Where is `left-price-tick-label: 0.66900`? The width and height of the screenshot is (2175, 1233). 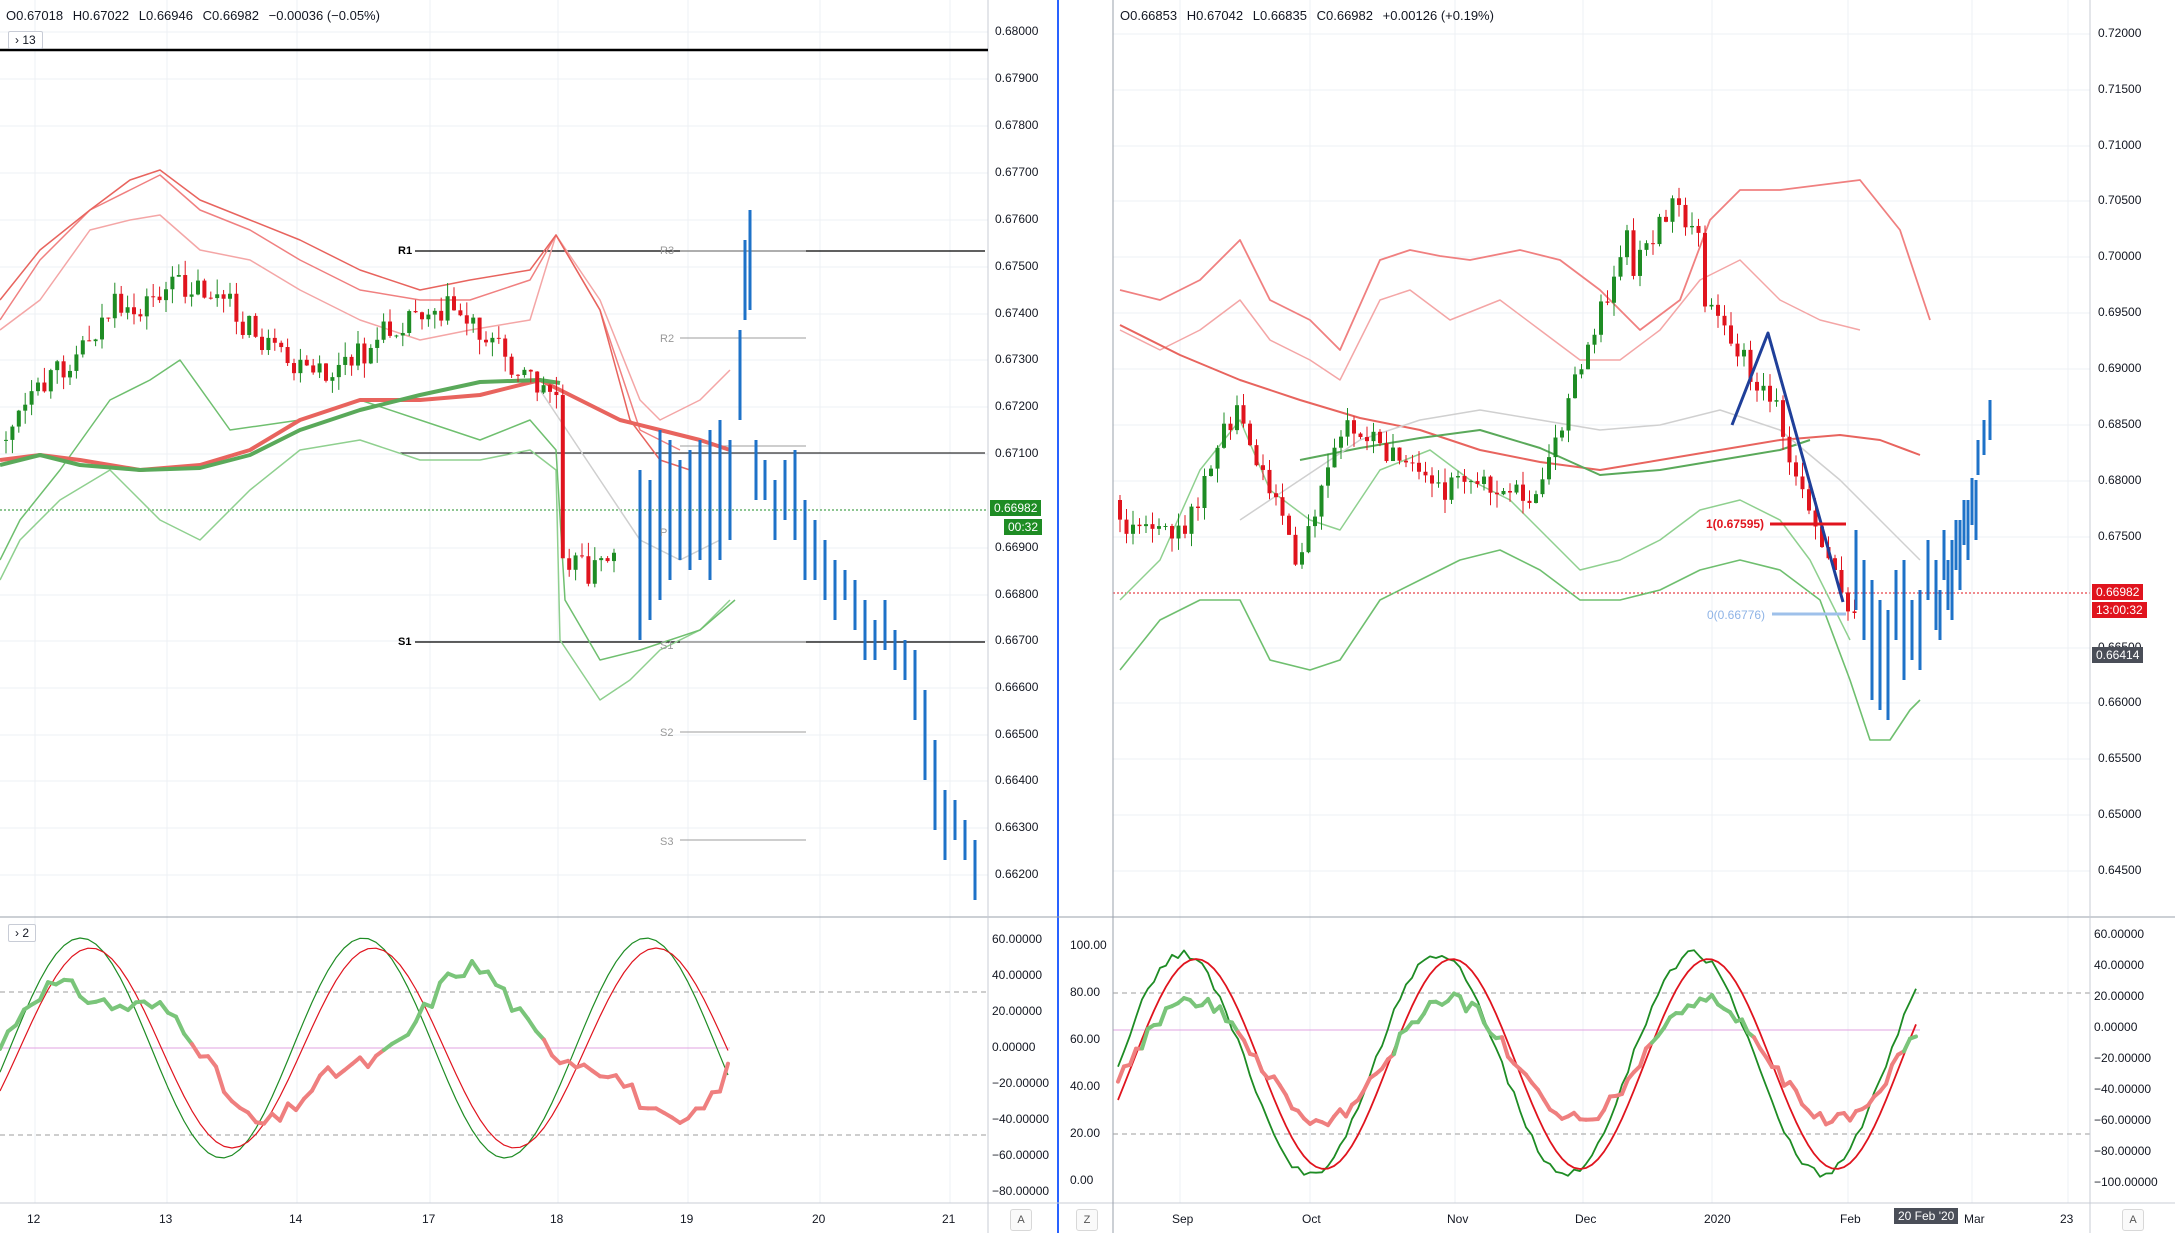 left-price-tick-label: 0.66900 is located at coordinates (1017, 547).